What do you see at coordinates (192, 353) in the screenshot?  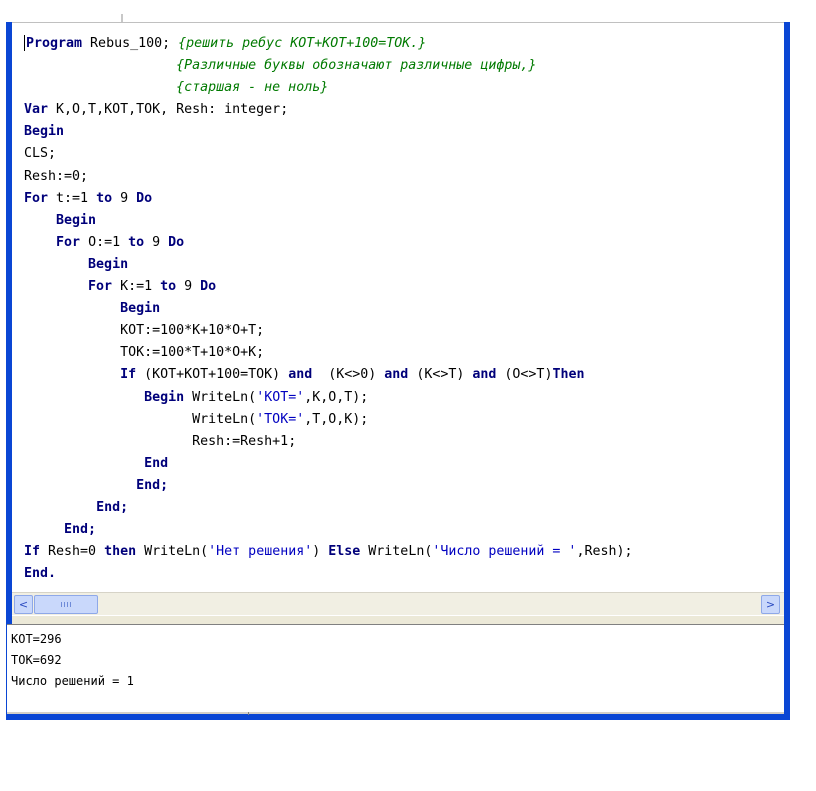 I see `code-token: TOK:=100*T+10*O+K;` at bounding box center [192, 353].